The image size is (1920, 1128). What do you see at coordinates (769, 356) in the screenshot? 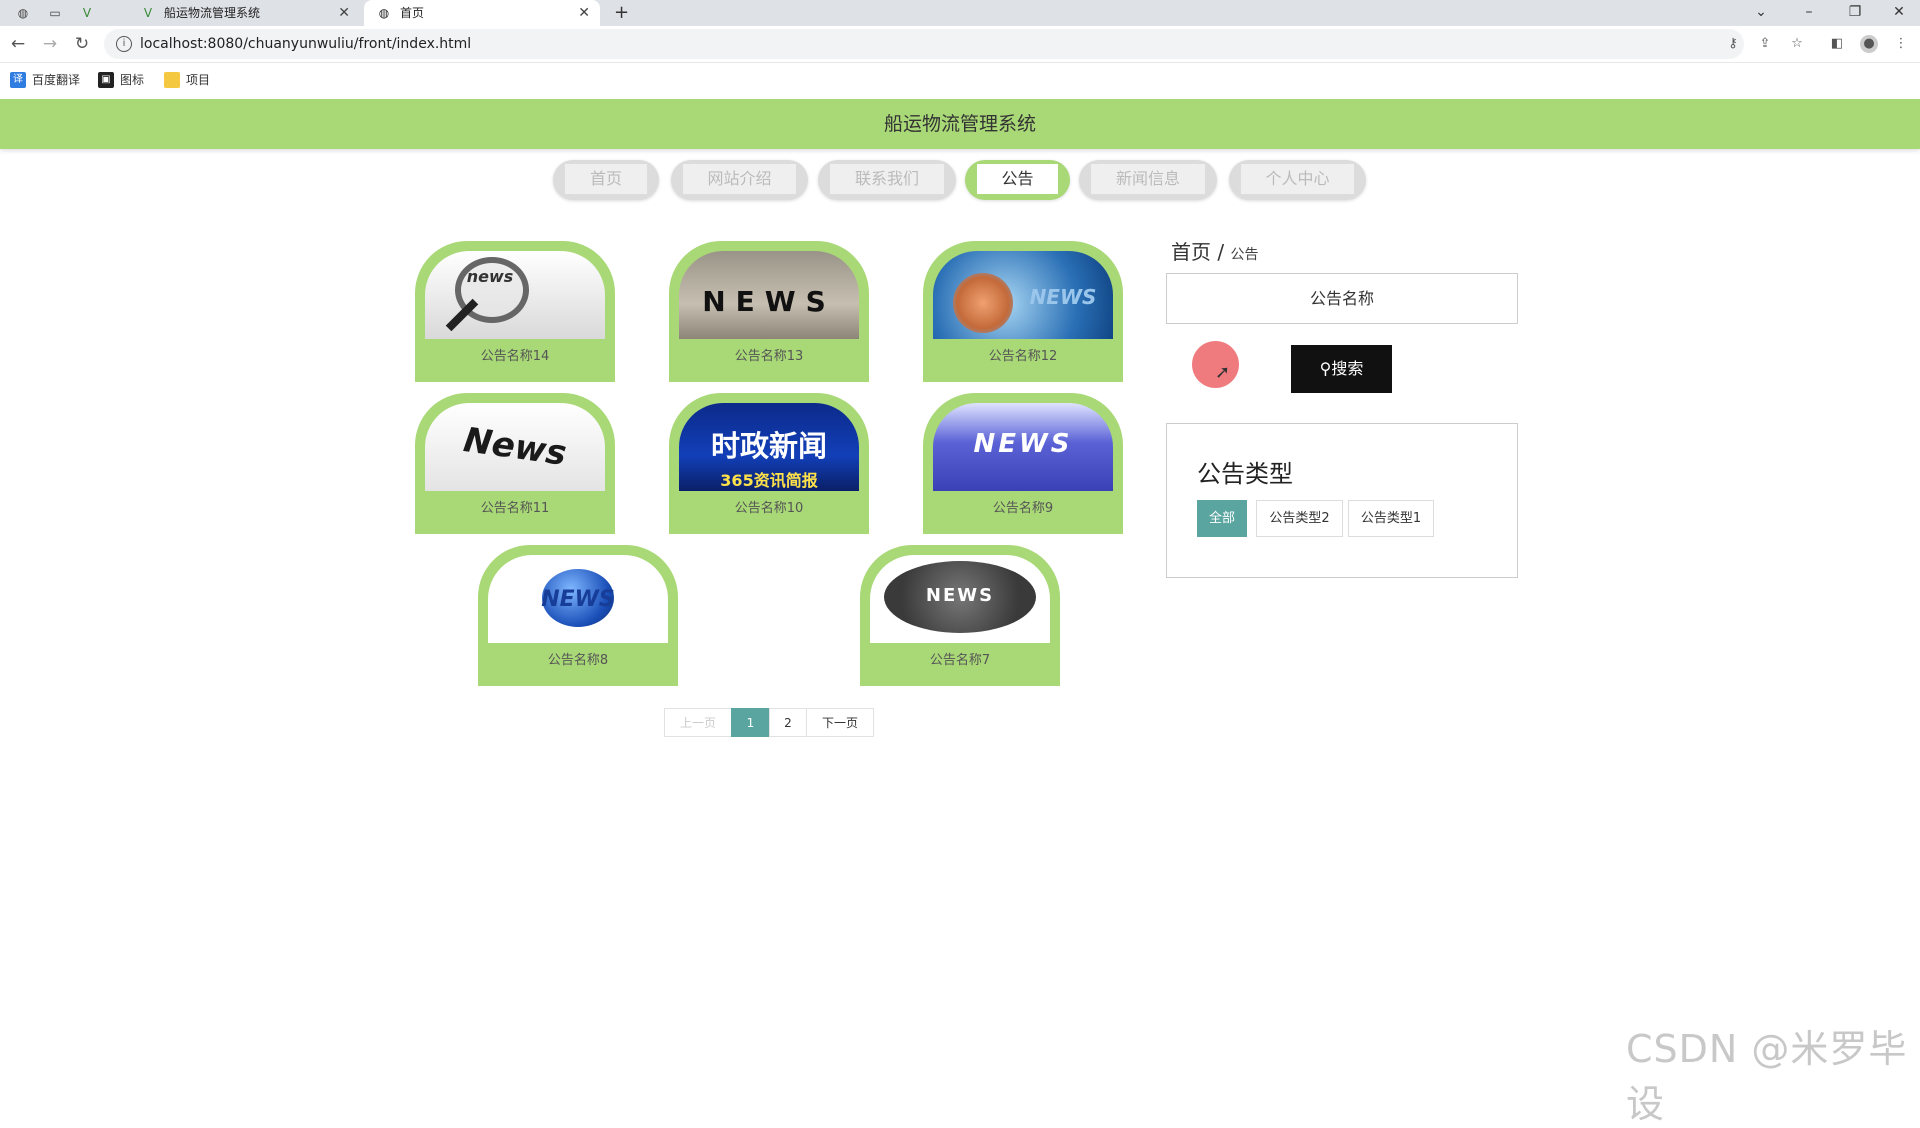
I see `notice-title: 公告名称13` at bounding box center [769, 356].